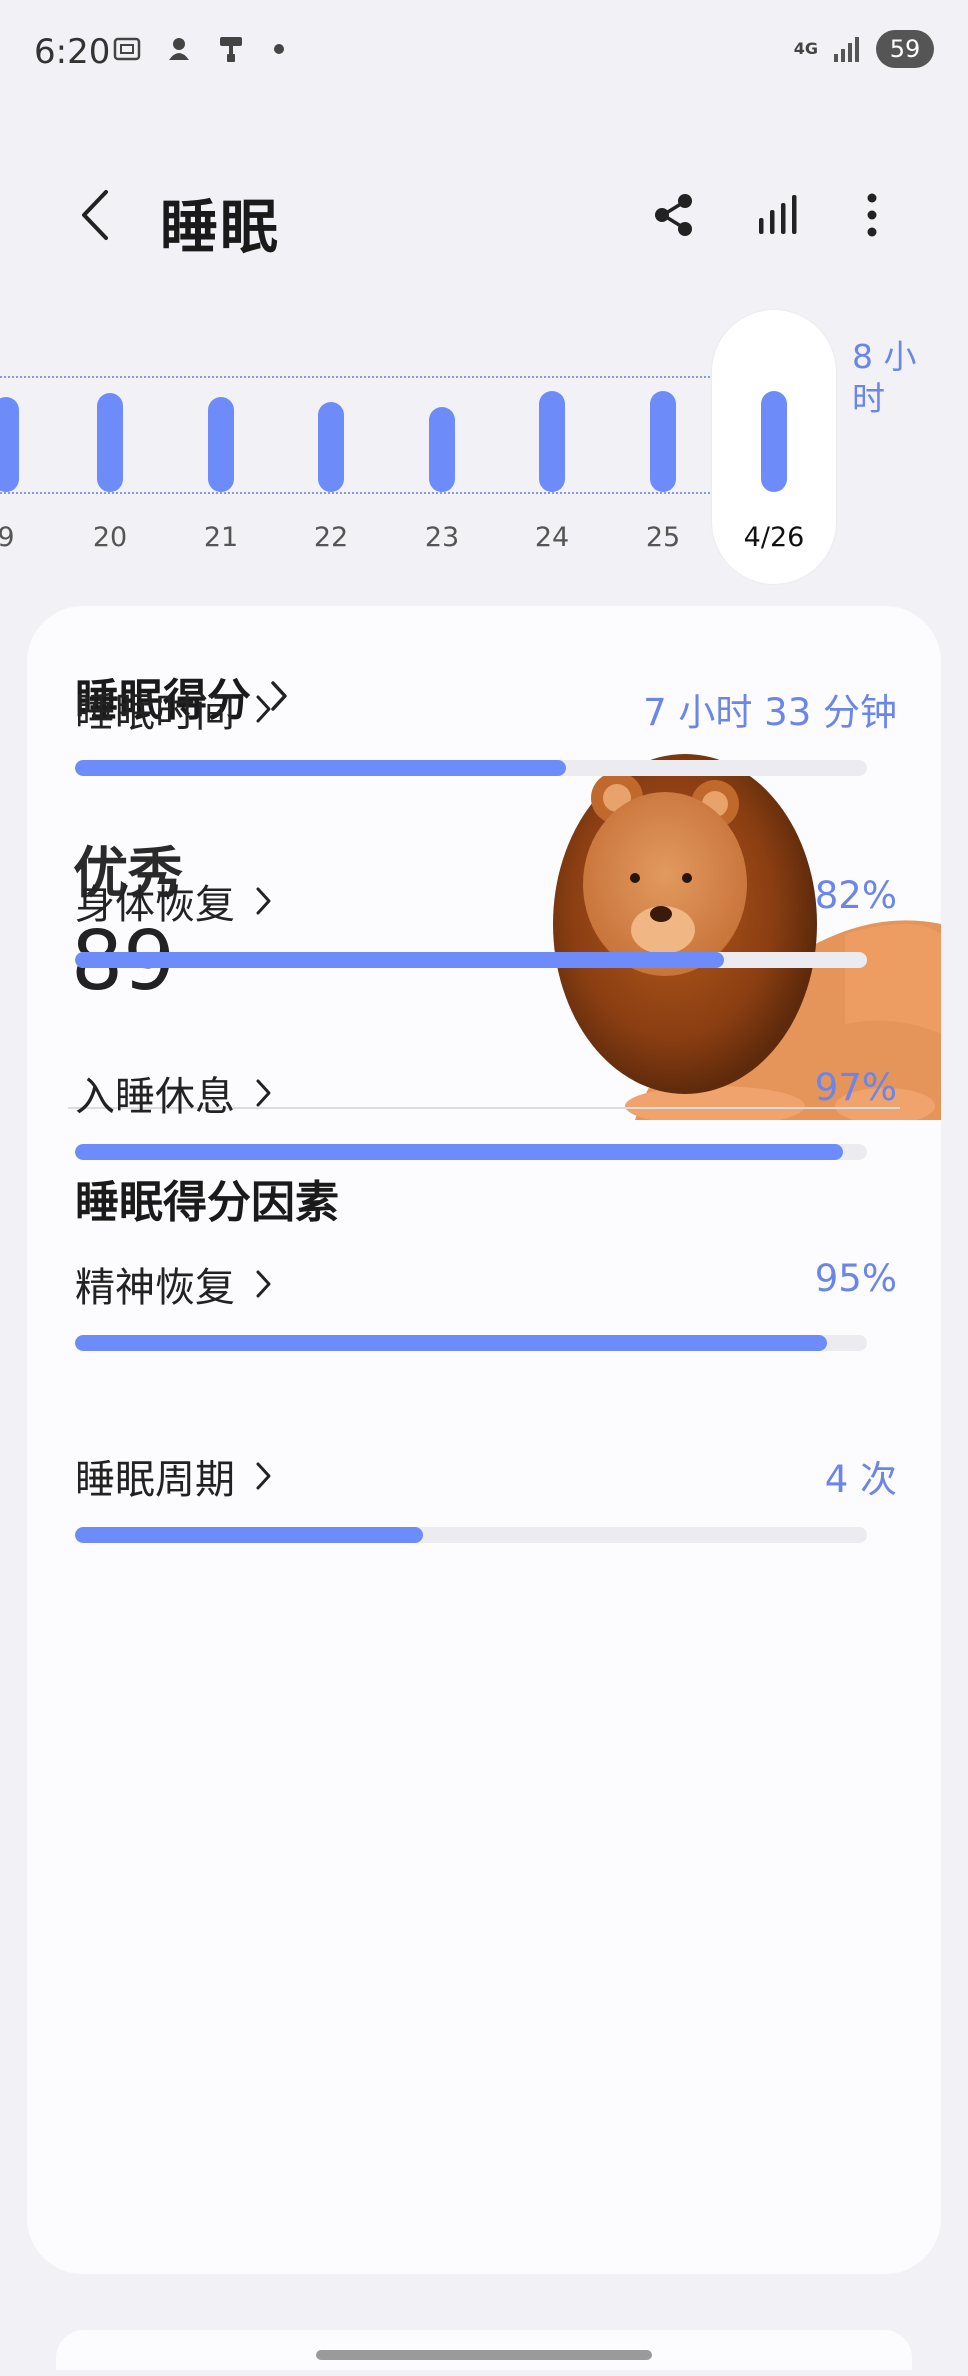 The width and height of the screenshot is (968, 2376). I want to click on app-notification-icon, so click(179, 49).